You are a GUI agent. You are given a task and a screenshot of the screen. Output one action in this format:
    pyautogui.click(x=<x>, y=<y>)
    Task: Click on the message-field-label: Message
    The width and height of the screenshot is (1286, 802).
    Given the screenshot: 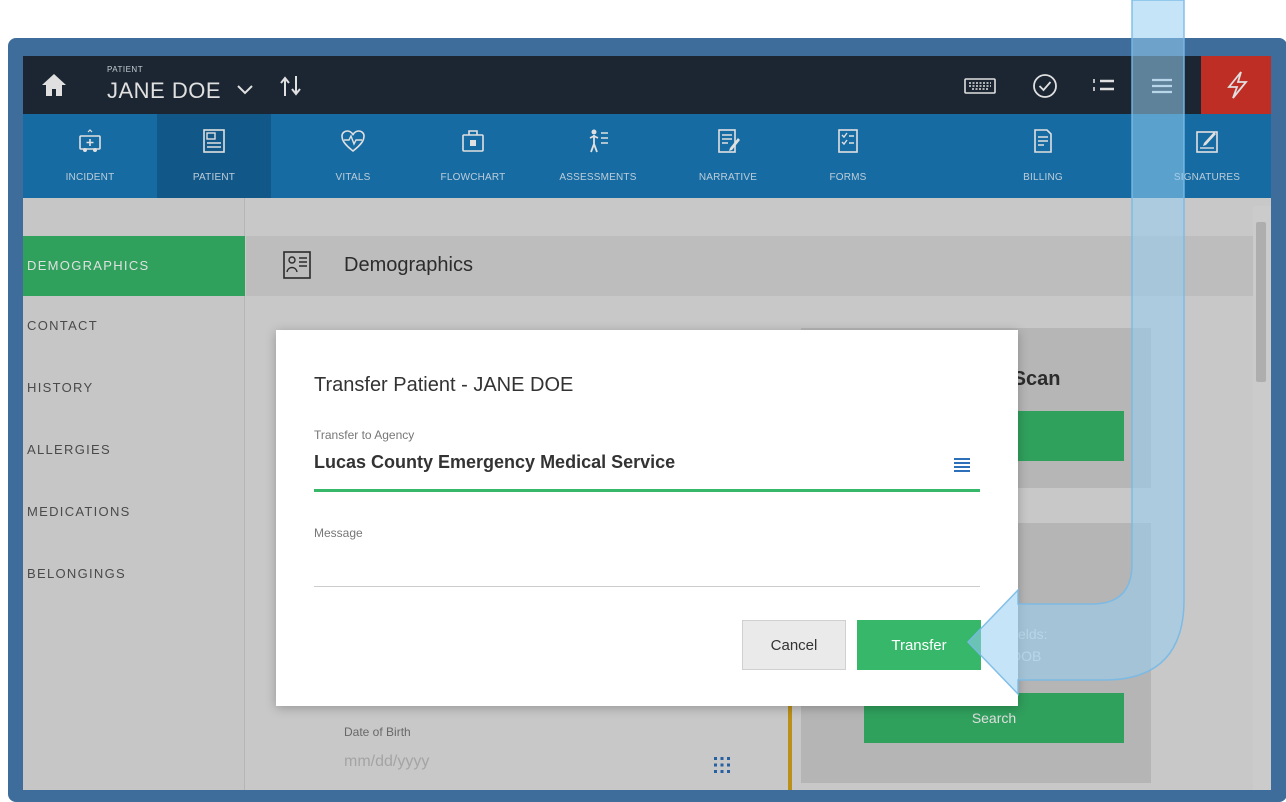 What is the action you would take?
    pyautogui.click(x=338, y=533)
    